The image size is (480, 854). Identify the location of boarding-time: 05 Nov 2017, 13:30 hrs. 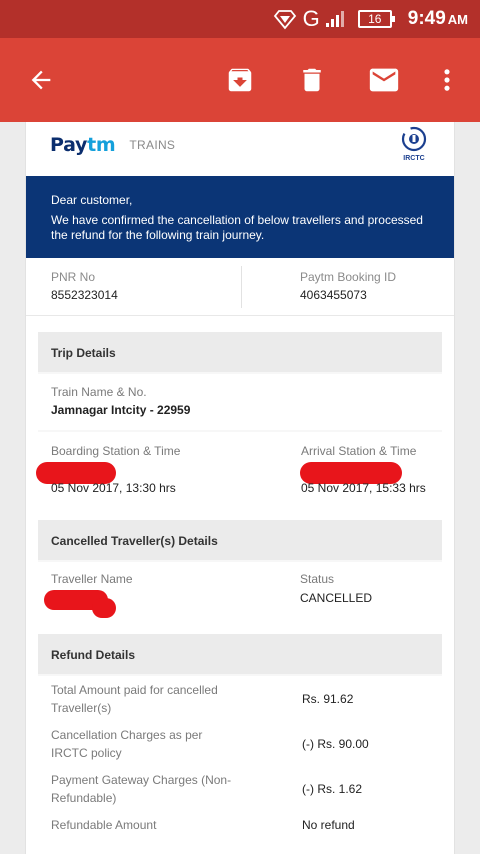
(113, 488).